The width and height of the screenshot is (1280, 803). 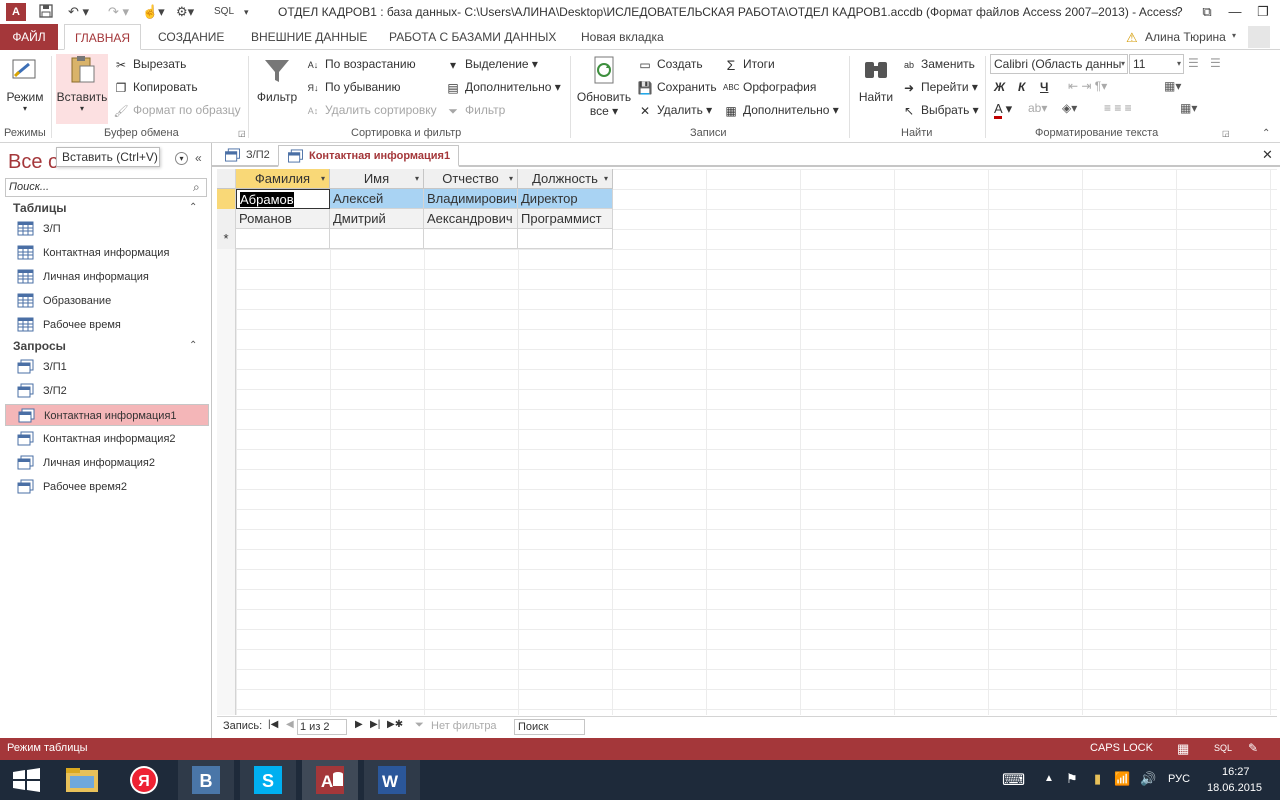 What do you see at coordinates (107, 463) in the screenshot?
I see `nav-query-item: Личная информация2` at bounding box center [107, 463].